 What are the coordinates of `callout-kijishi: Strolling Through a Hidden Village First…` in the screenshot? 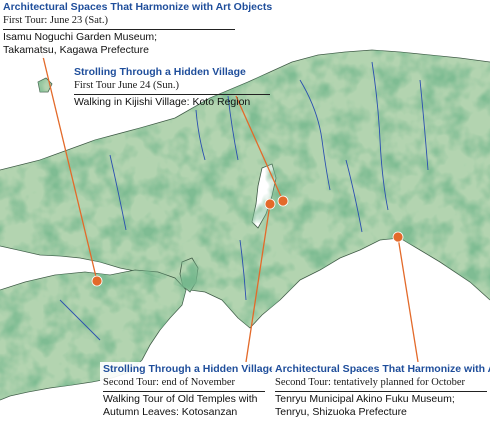 It's located at (172, 87).